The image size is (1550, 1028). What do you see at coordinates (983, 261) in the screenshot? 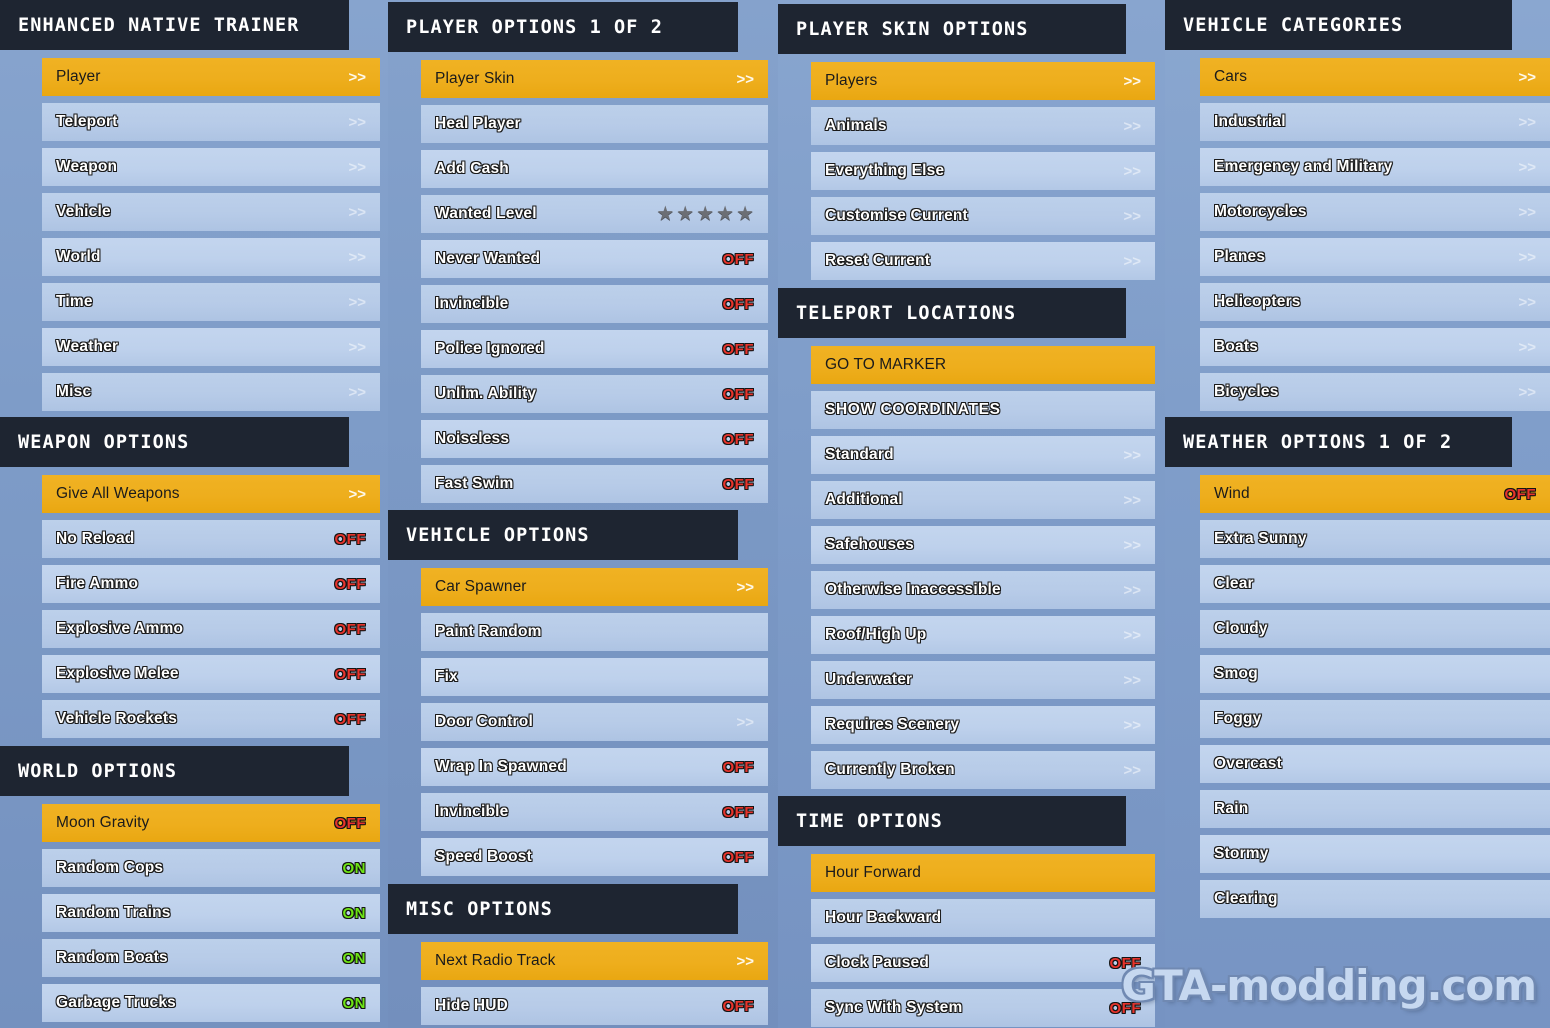
I see `menu-row-reset-current: Reset Current >>` at bounding box center [983, 261].